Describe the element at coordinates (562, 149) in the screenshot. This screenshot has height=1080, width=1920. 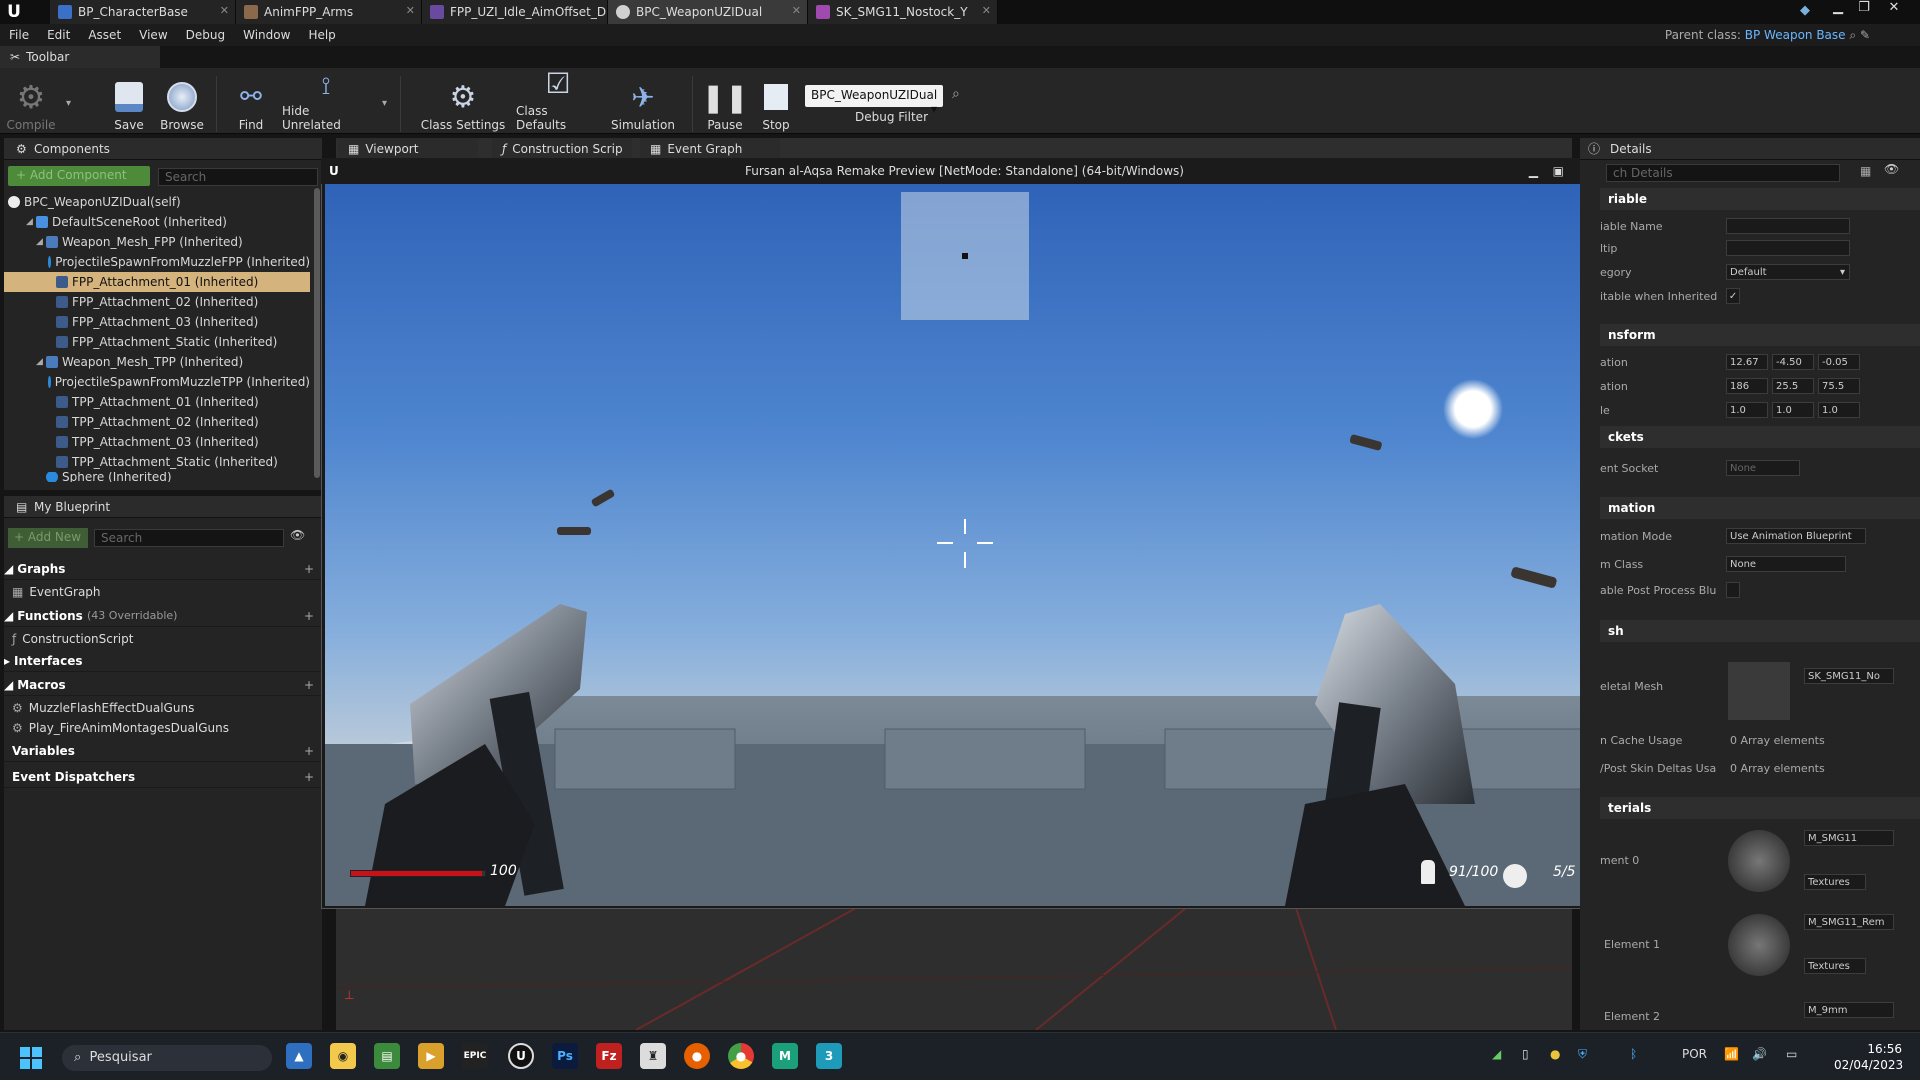
I see `tab-construction-script: ƒ Construction Scrip` at that location.